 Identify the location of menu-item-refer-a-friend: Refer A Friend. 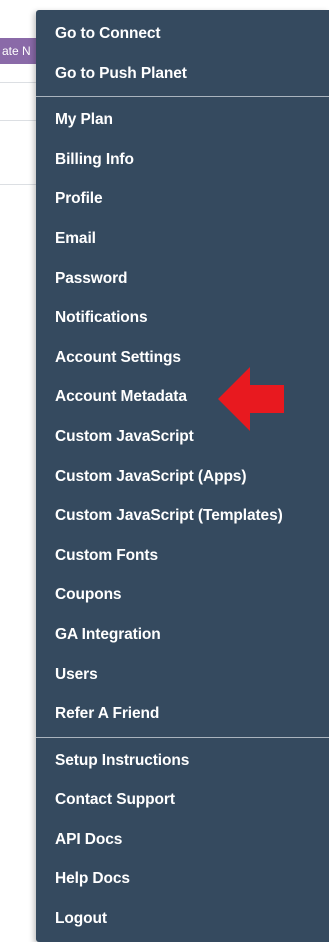
(182, 714).